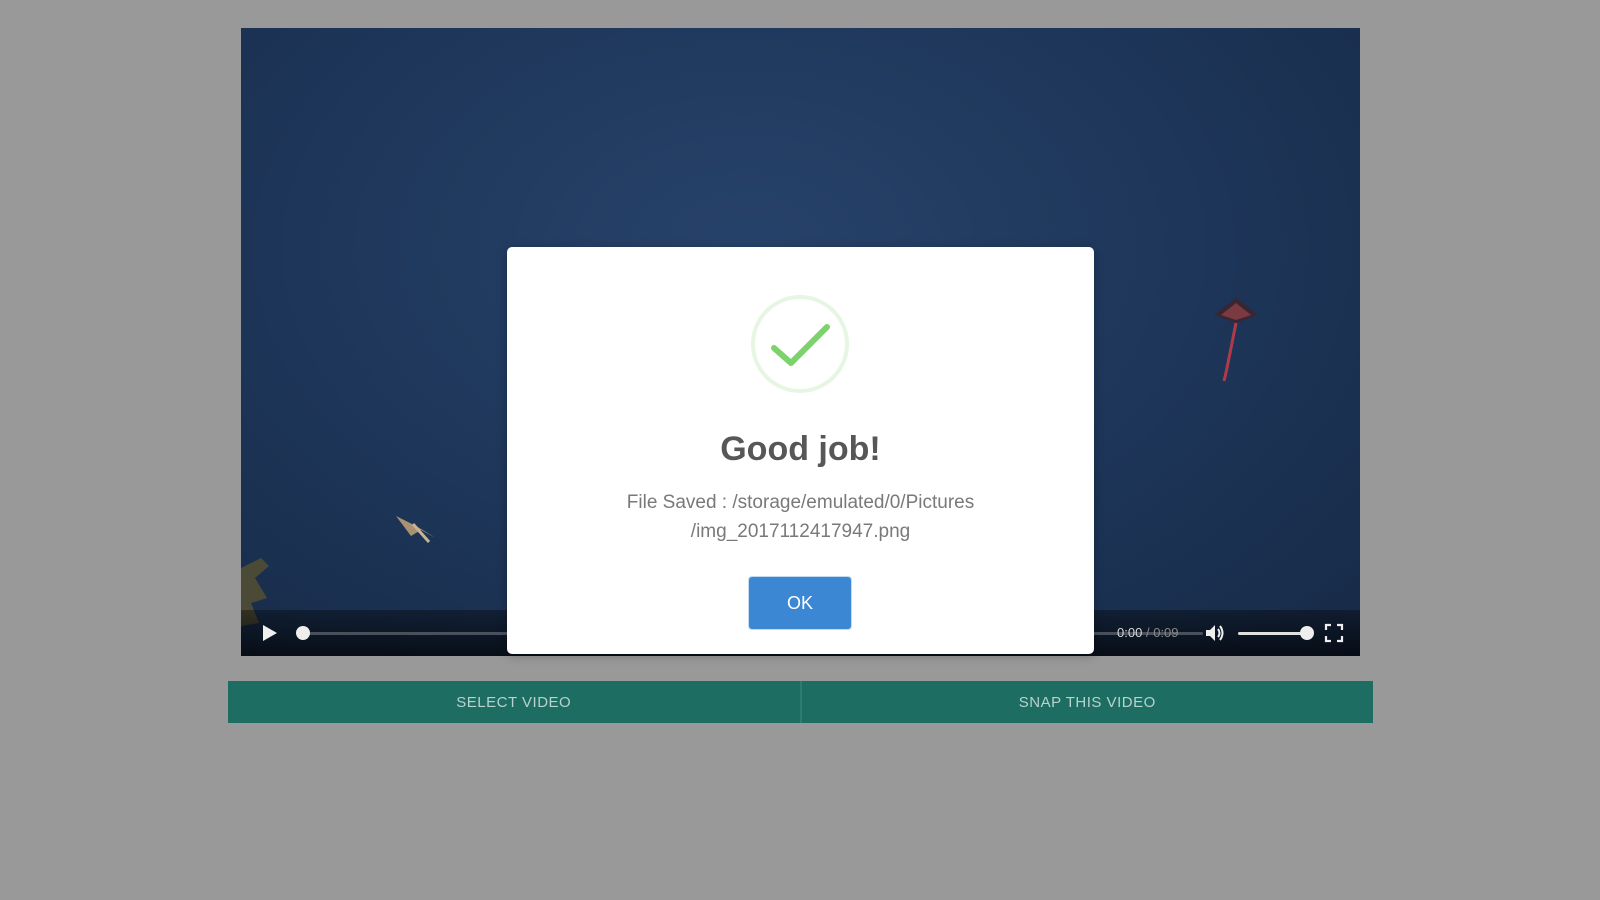 This screenshot has height=900, width=1600. What do you see at coordinates (800, 531) in the screenshot?
I see `dialog-message-line2: /img_2017112417947.png` at bounding box center [800, 531].